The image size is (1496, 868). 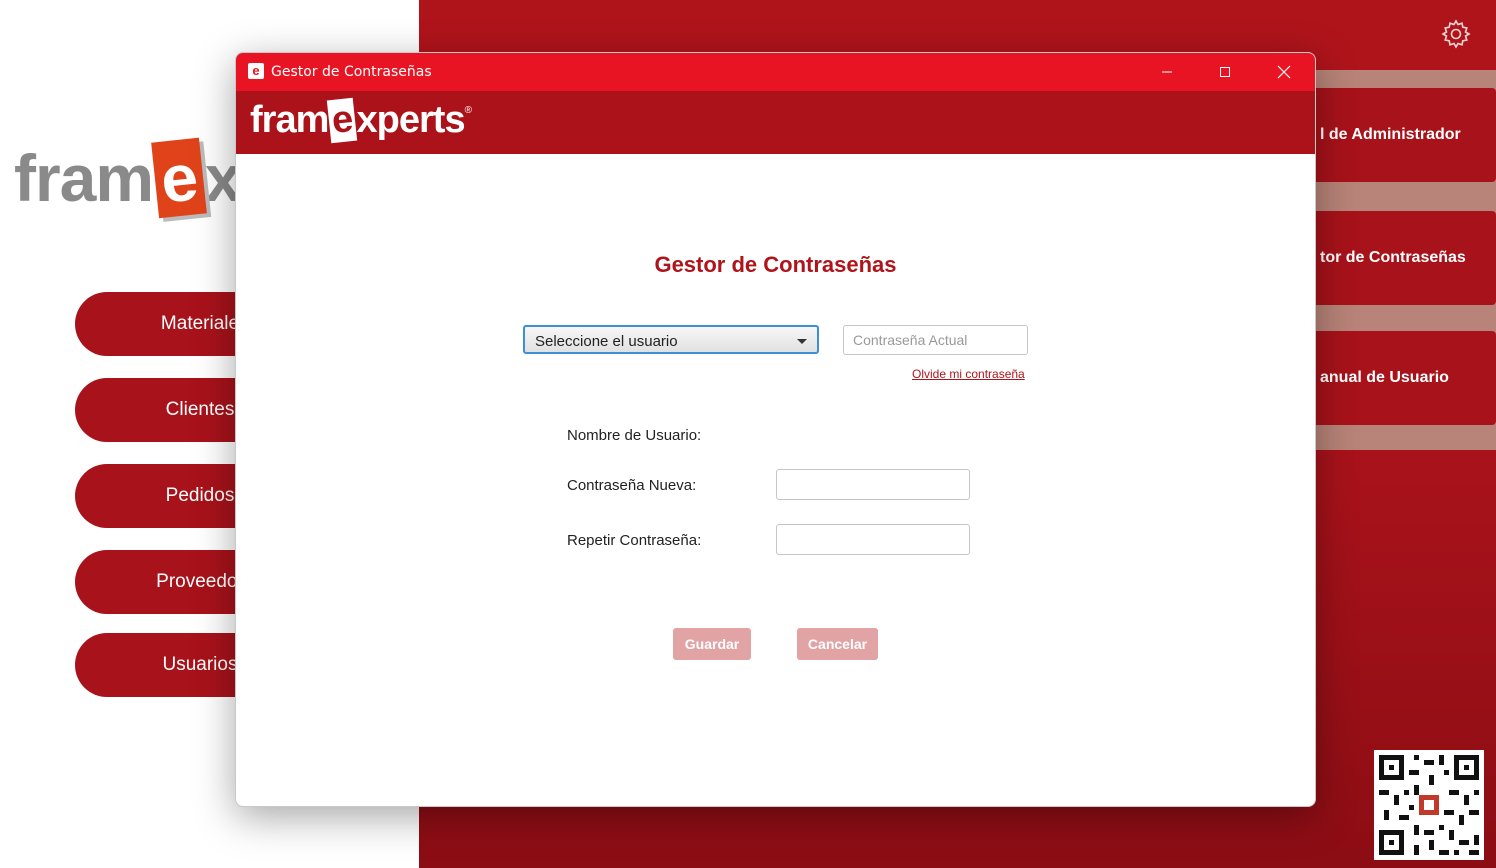 What do you see at coordinates (200, 323) in the screenshot?
I see `side-menu-label: Materiale` at bounding box center [200, 323].